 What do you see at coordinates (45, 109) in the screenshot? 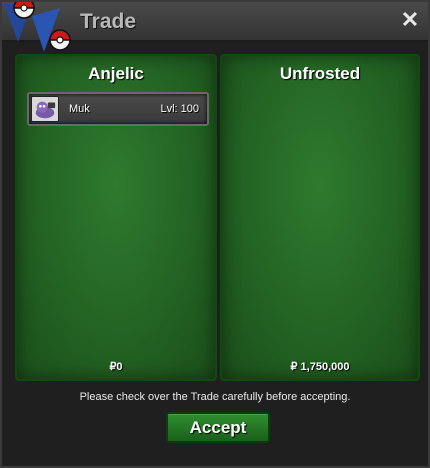
I see `muk-pokemon-icon` at bounding box center [45, 109].